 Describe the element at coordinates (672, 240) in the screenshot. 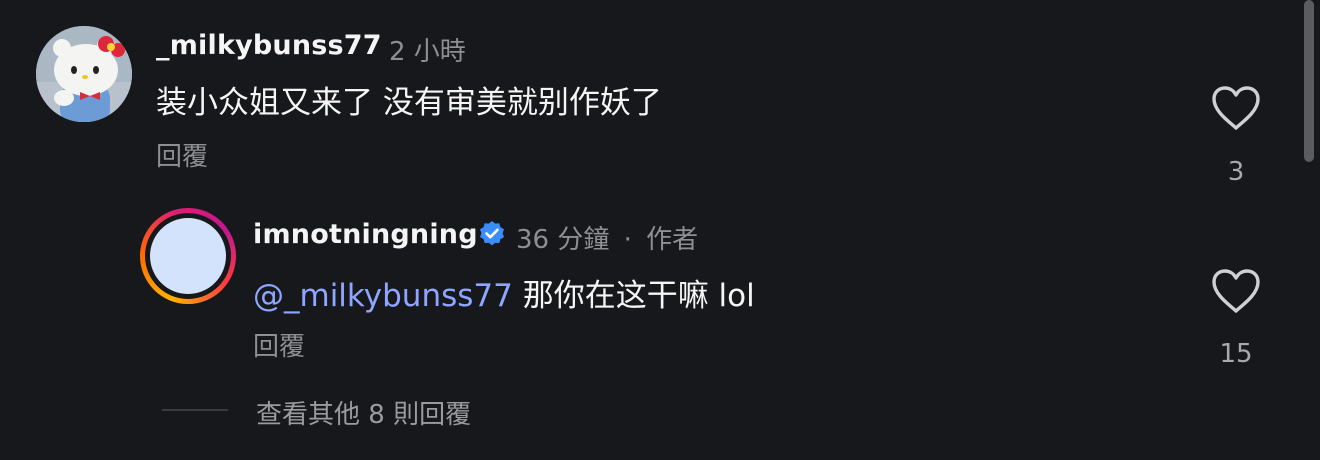

I see `author-badge: 作者` at that location.